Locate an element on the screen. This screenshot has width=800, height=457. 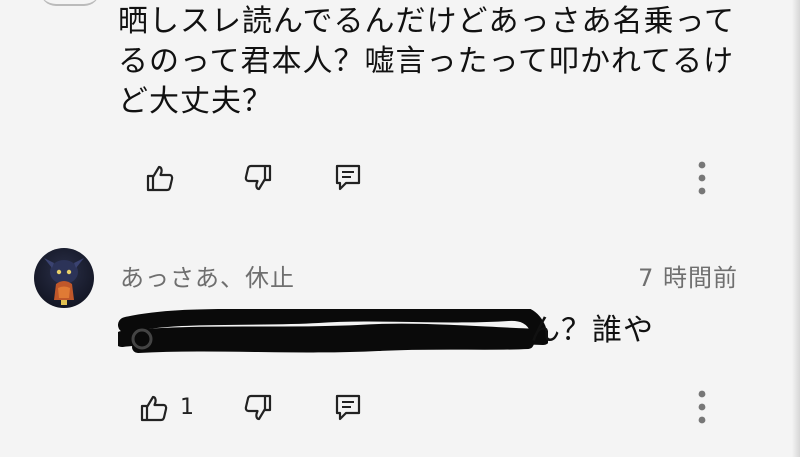
reply-comment-text: ん？誰や is located at coordinates (592, 330).